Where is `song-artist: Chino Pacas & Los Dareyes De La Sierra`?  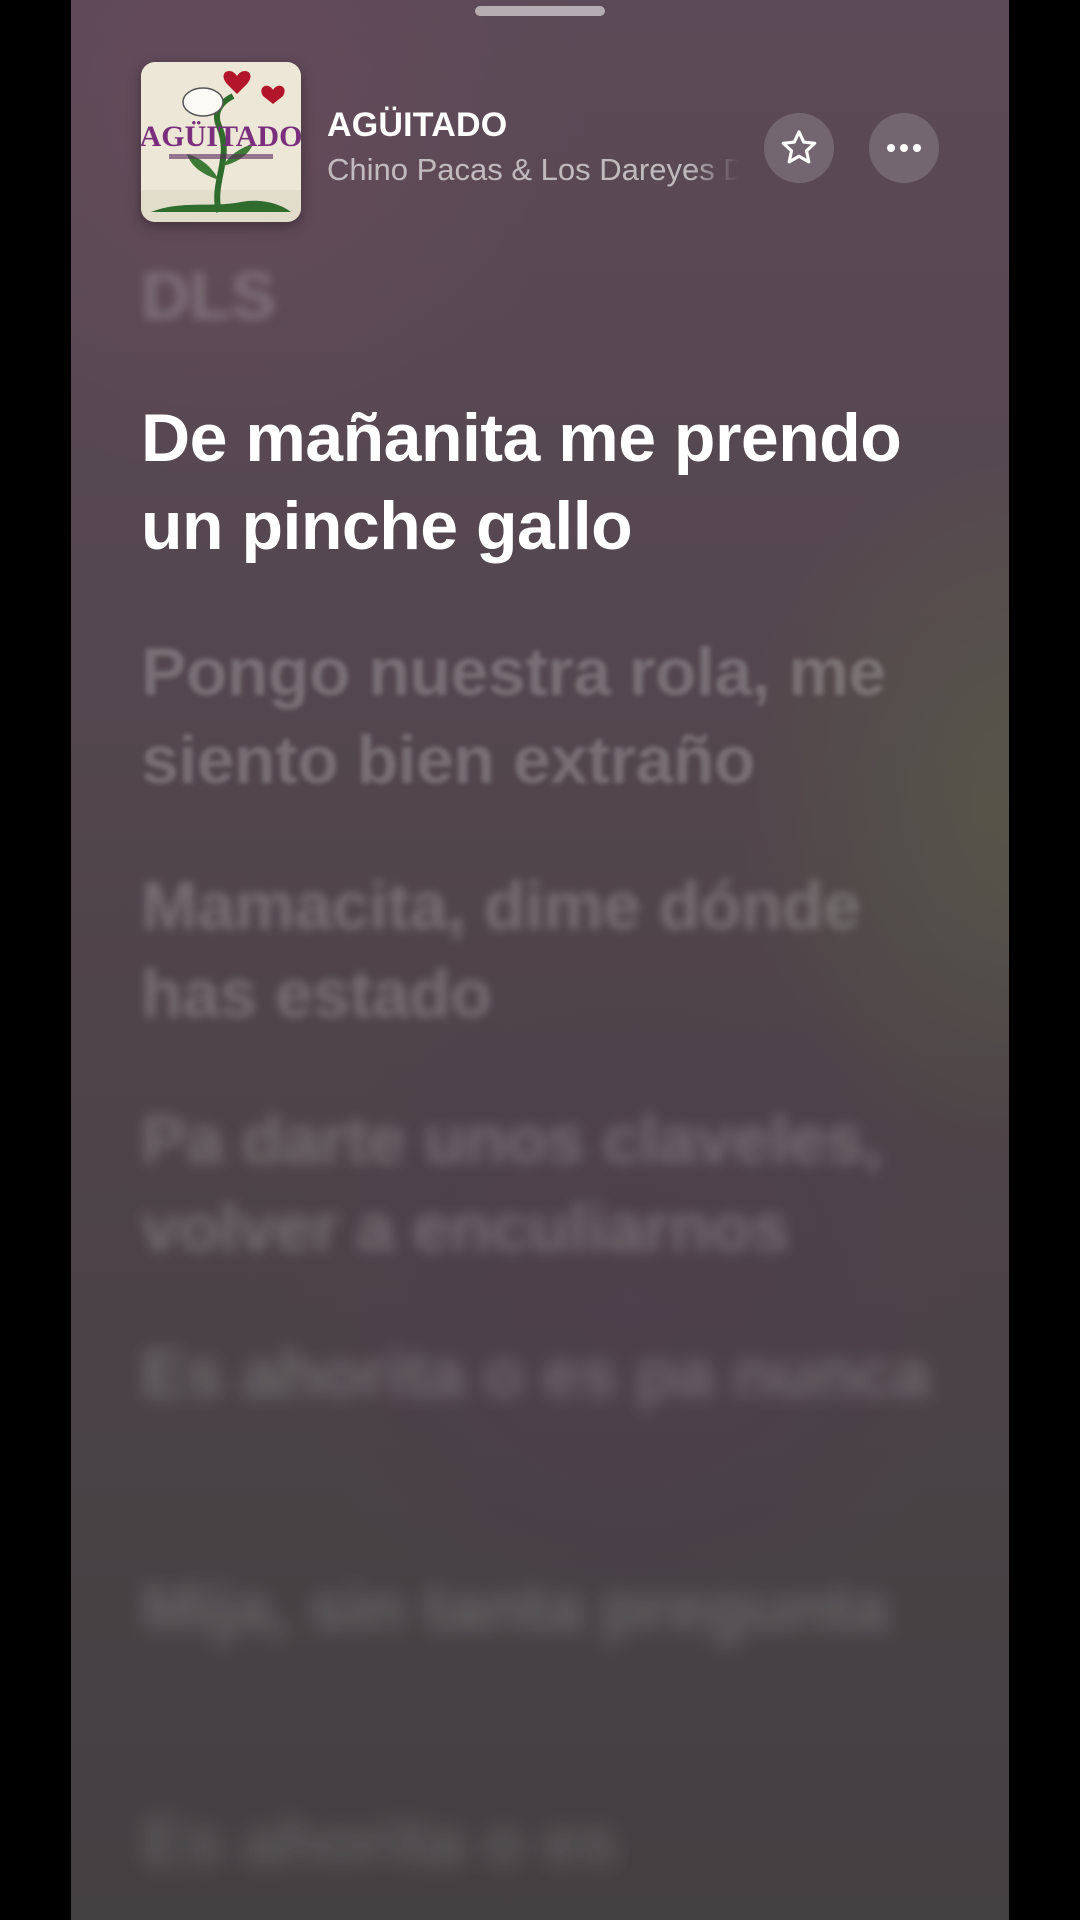
song-artist: Chino Pacas & Los Dareyes De La Sierra is located at coordinates (533, 170).